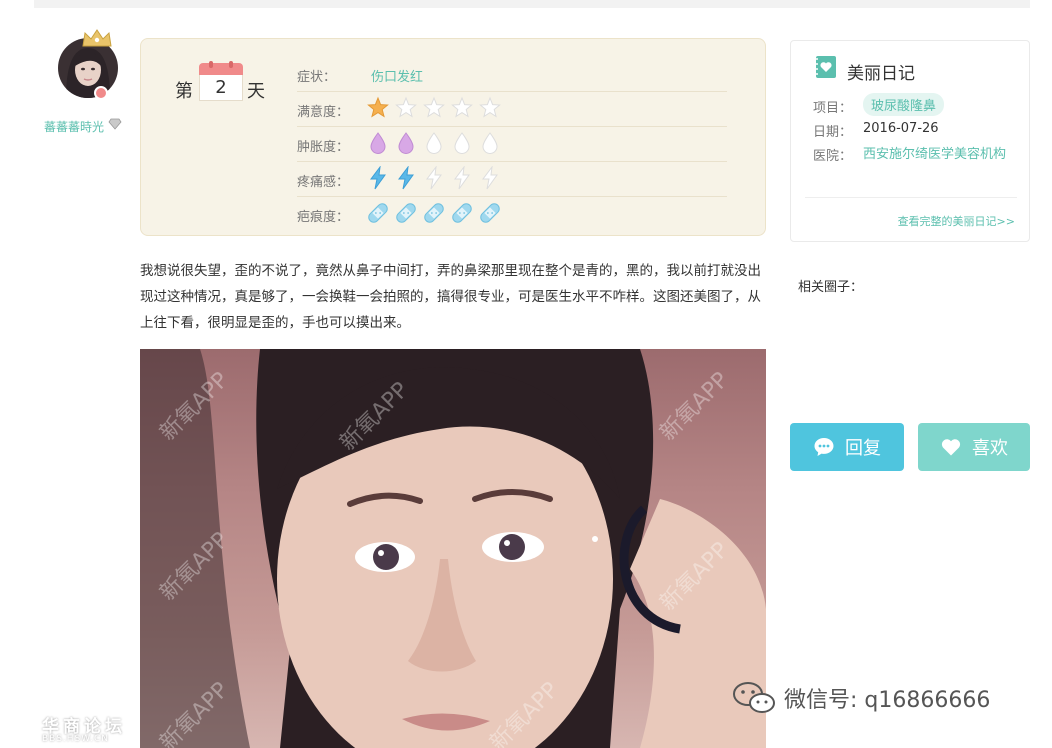  Describe the element at coordinates (881, 74) in the screenshot. I see `diary-title: 美丽日记` at that location.